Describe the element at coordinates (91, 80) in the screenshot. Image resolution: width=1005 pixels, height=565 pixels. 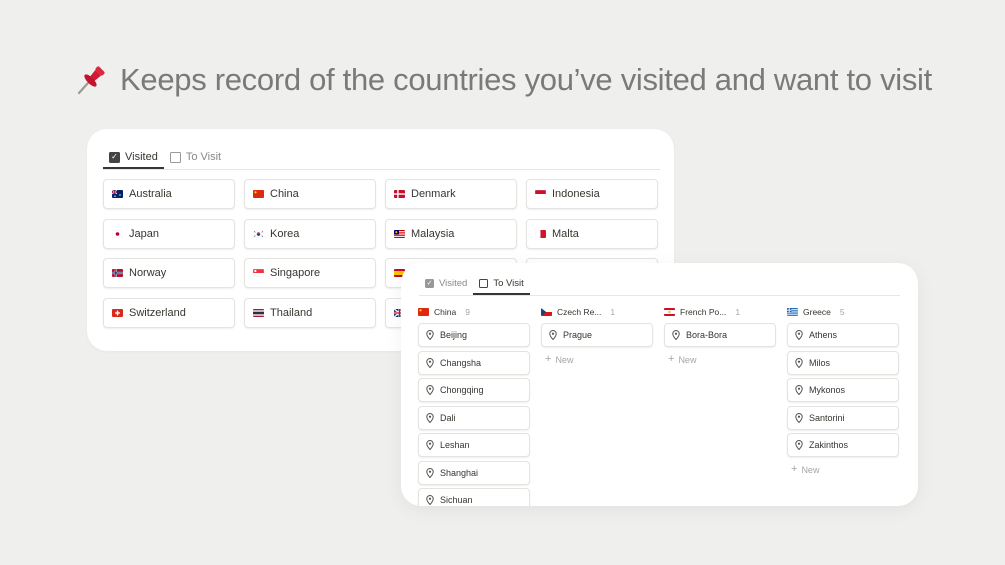
I see `pushpin-icon` at that location.